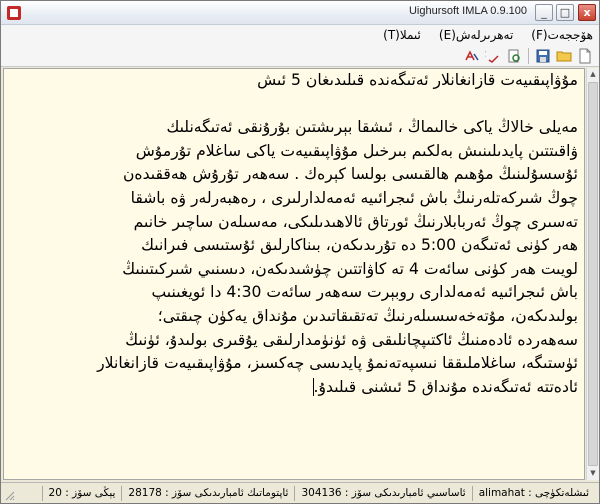 Image resolution: width=600 pixels, height=504 pixels. What do you see at coordinates (476, 35) in the screenshot?
I see `menu-edit: تەھرىرلەش(E)` at bounding box center [476, 35].